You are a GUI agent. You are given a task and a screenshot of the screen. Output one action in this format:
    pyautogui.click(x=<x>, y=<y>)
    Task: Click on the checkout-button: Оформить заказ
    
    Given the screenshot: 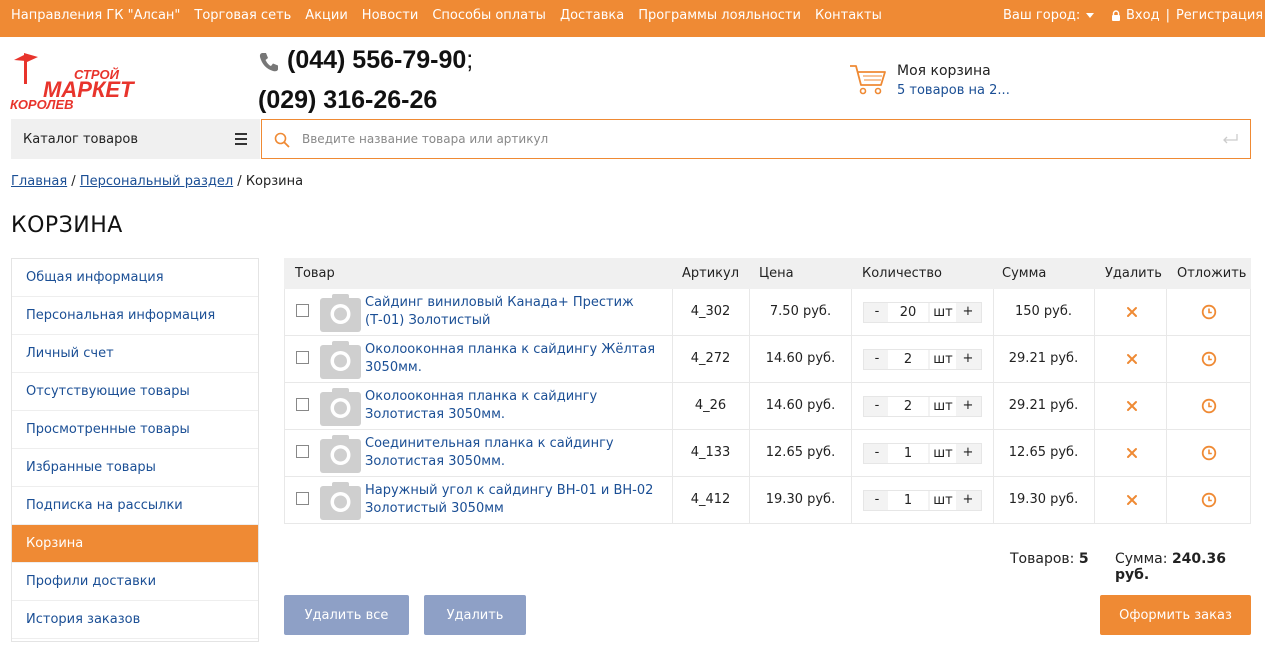 What is the action you would take?
    pyautogui.click(x=1175, y=615)
    